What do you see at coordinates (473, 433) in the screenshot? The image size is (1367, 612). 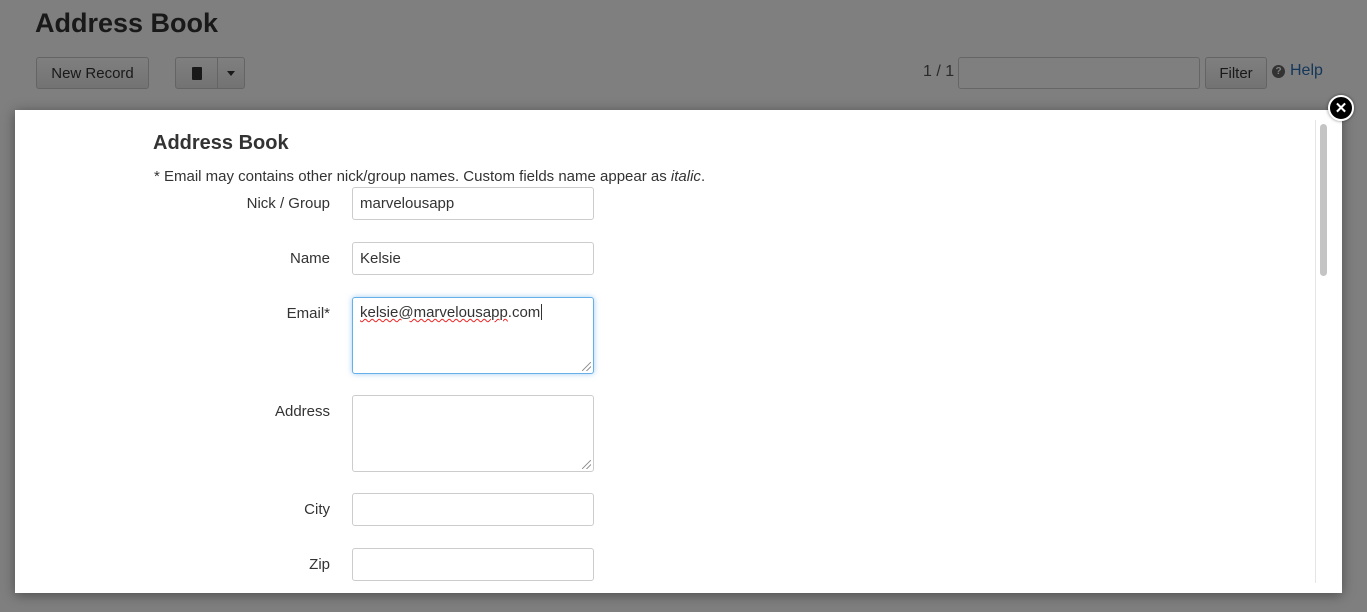 I see `address-field` at bounding box center [473, 433].